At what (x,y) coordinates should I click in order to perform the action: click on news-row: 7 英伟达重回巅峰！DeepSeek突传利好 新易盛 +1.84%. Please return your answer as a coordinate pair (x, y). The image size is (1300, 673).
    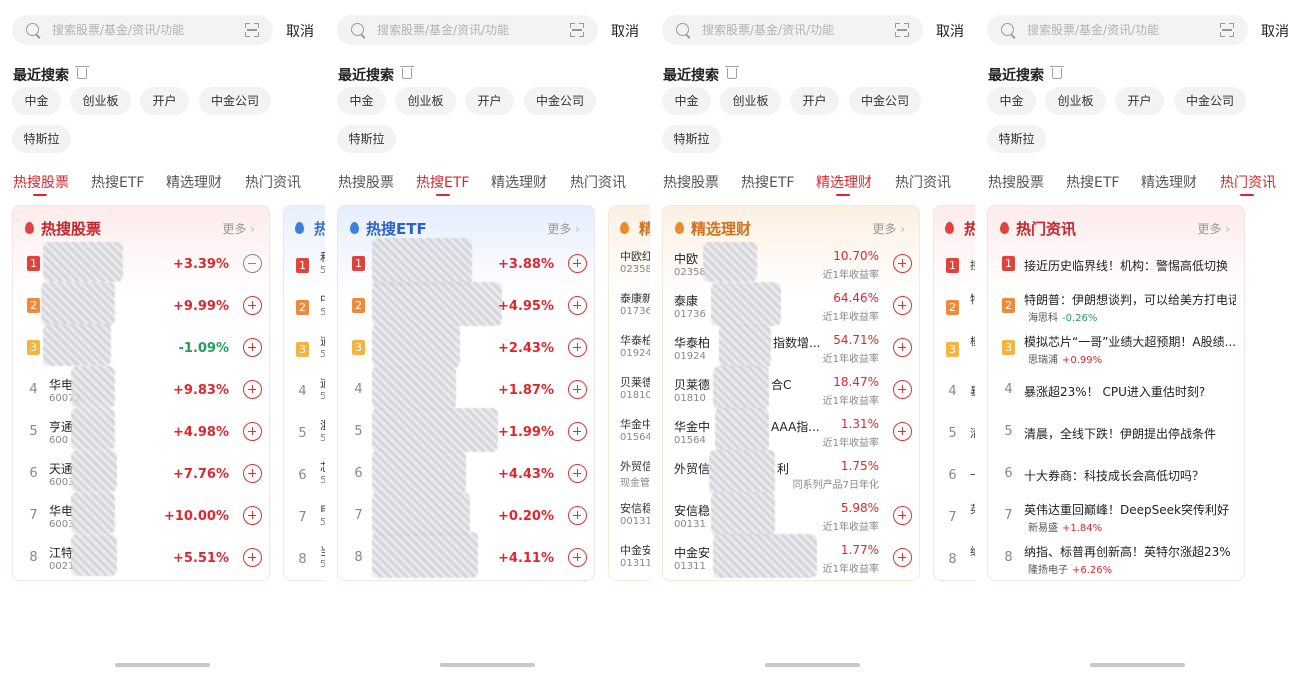
    Looking at the image, I should click on (1116, 517).